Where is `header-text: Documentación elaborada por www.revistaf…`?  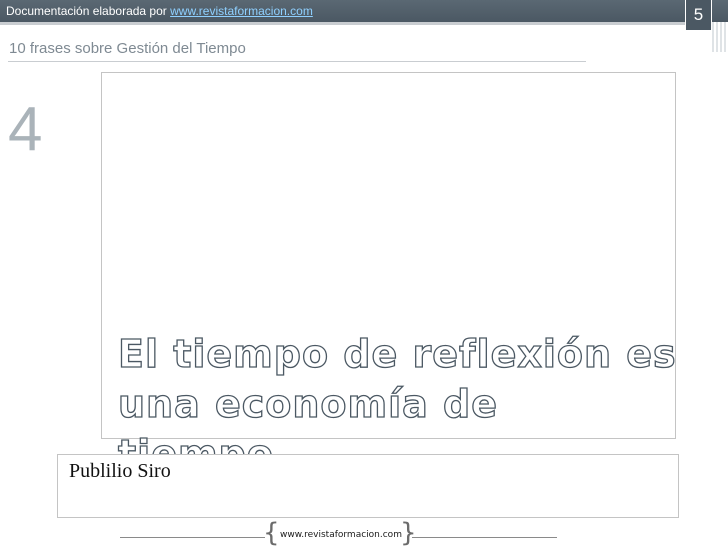 header-text: Documentación elaborada por www.revistaf… is located at coordinates (159, 11).